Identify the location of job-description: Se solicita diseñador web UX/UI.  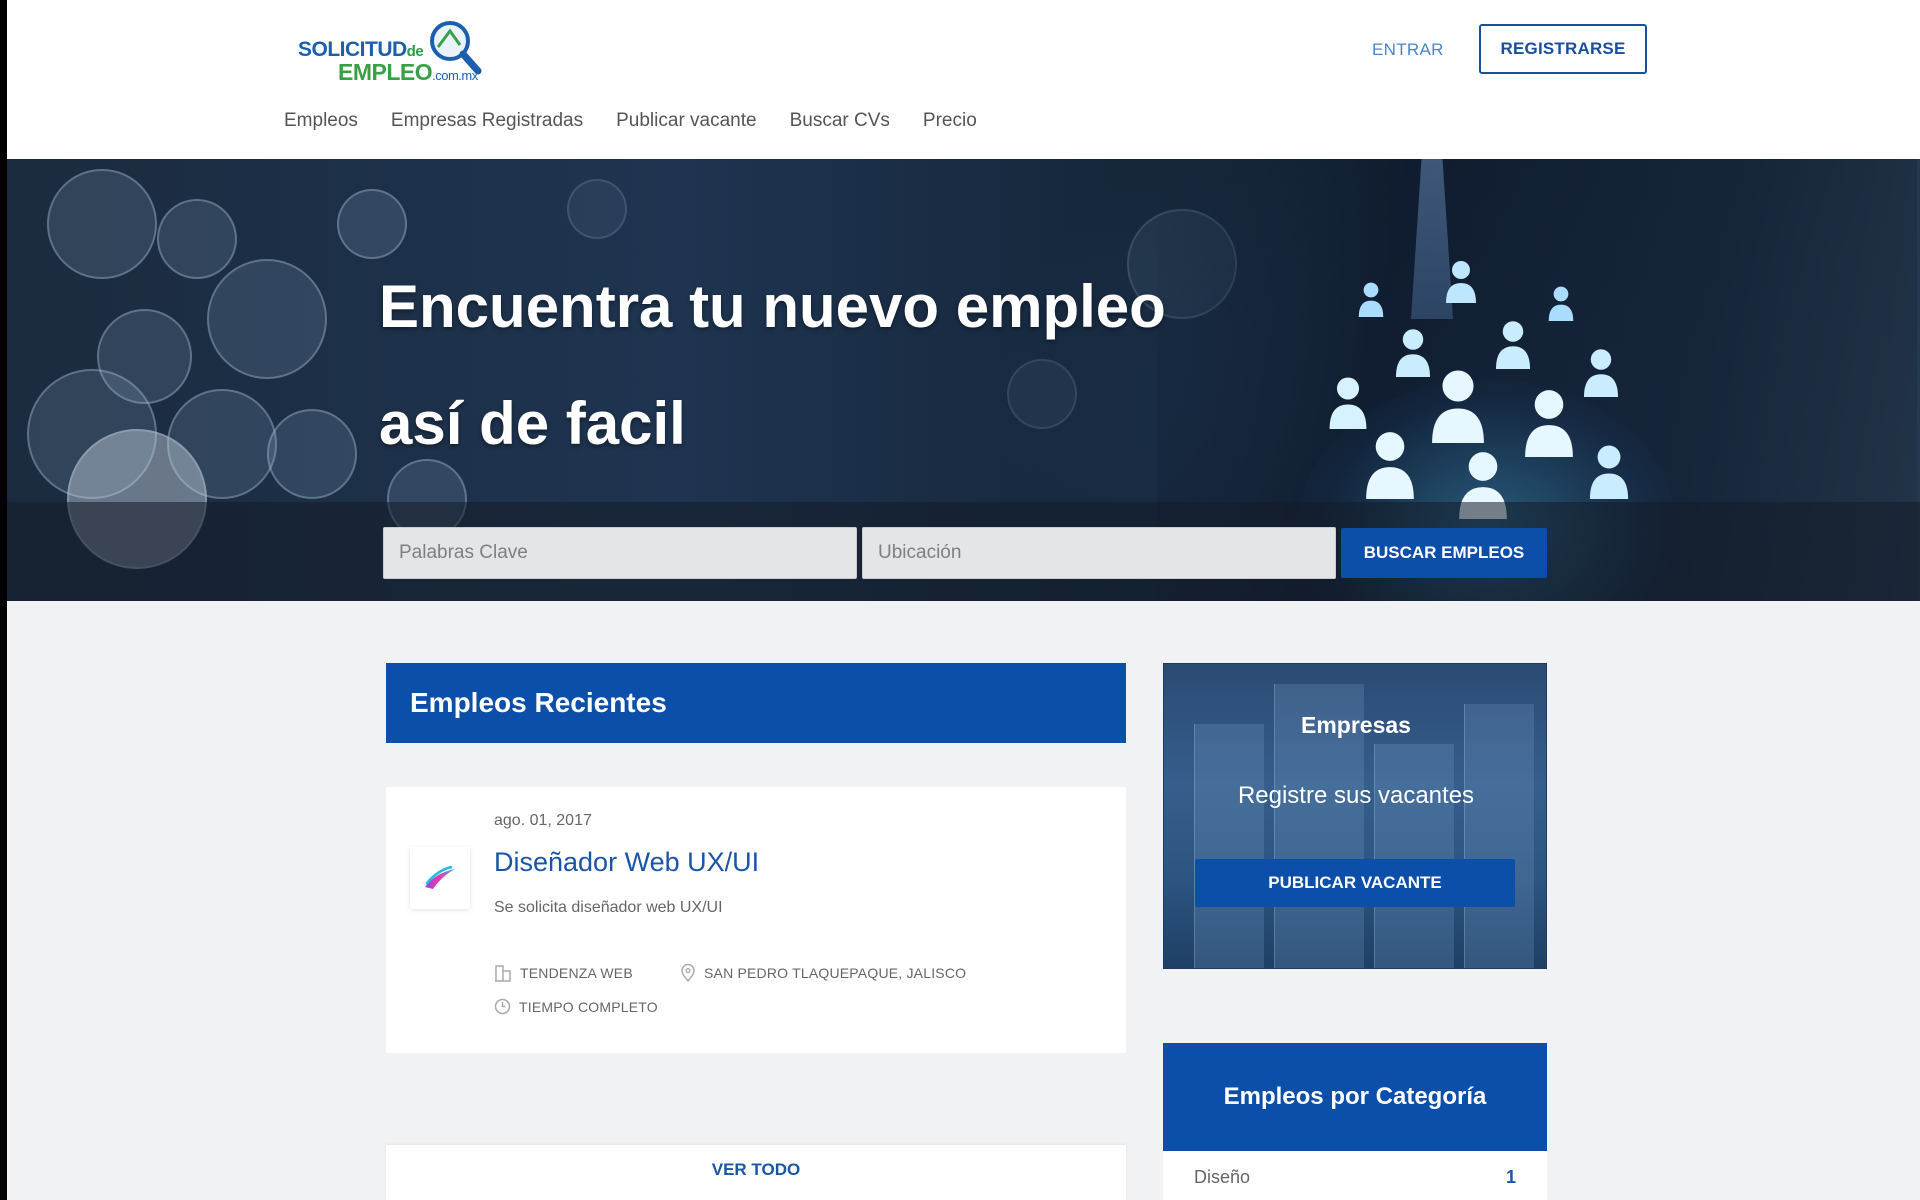
(608, 907).